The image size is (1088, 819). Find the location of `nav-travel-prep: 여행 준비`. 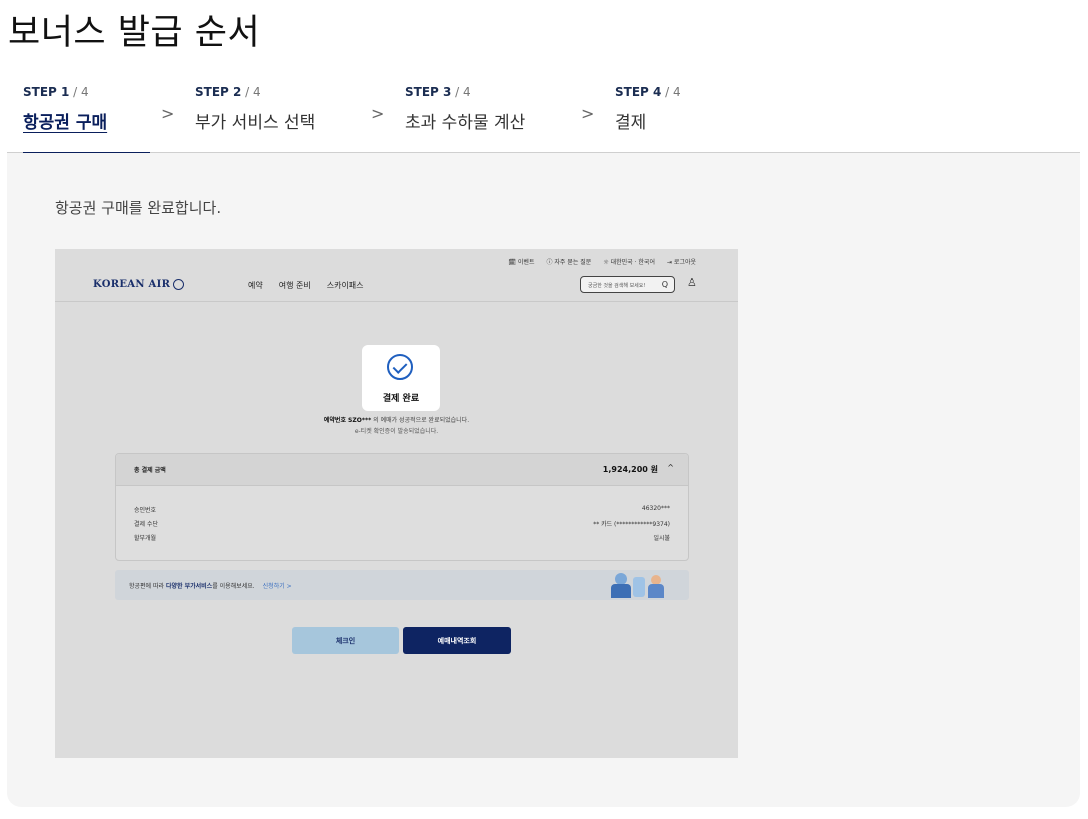

nav-travel-prep: 여행 준비 is located at coordinates (294, 285).